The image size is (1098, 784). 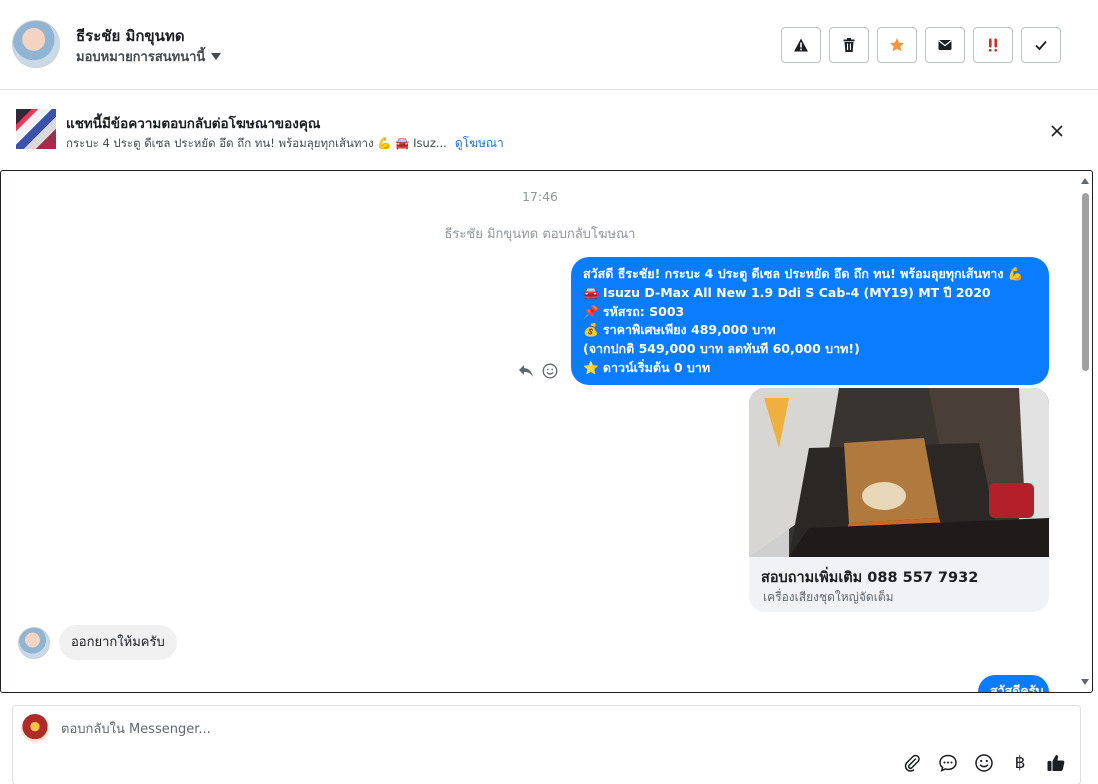 I want to click on react-button, so click(x=550, y=371).